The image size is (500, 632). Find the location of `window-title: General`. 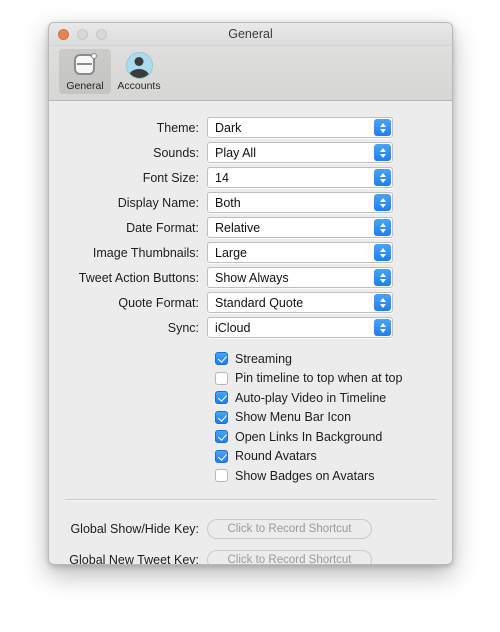

window-title: General is located at coordinates (250, 34).